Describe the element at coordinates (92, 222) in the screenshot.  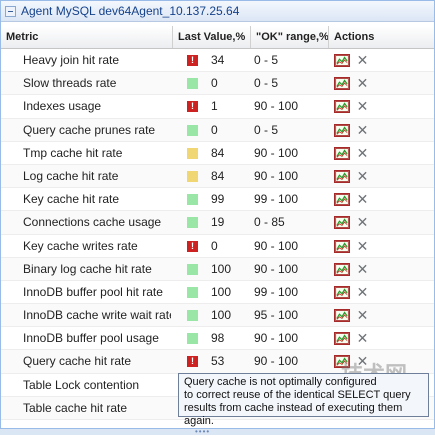
I see `metric-name: Connections cache usage` at that location.